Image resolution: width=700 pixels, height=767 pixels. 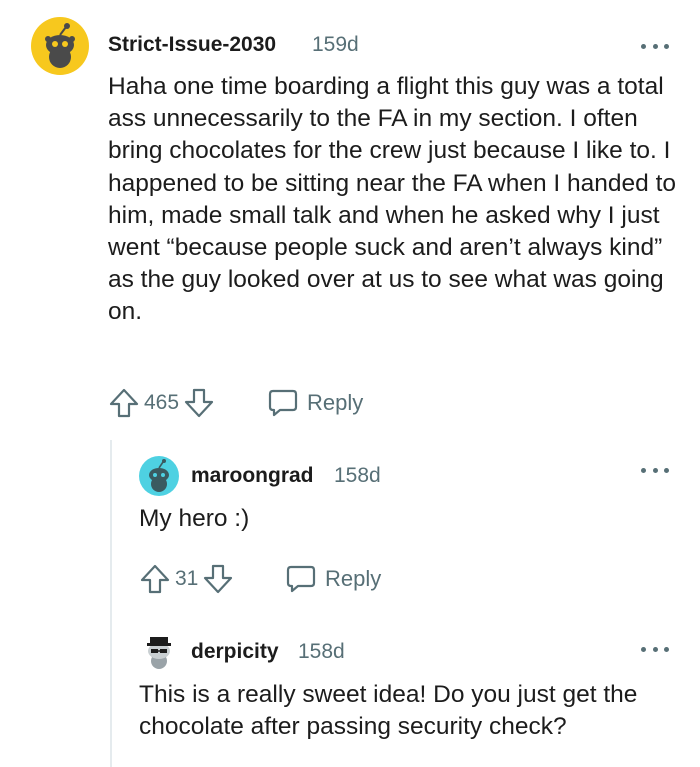 What do you see at coordinates (194, 518) in the screenshot?
I see `comment-body: My hero :)` at bounding box center [194, 518].